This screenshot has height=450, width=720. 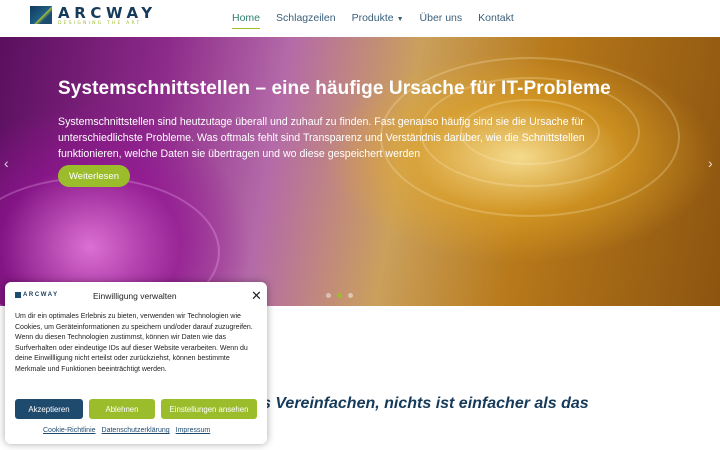 I want to click on imprint-link: Impressum, so click(x=193, y=430).